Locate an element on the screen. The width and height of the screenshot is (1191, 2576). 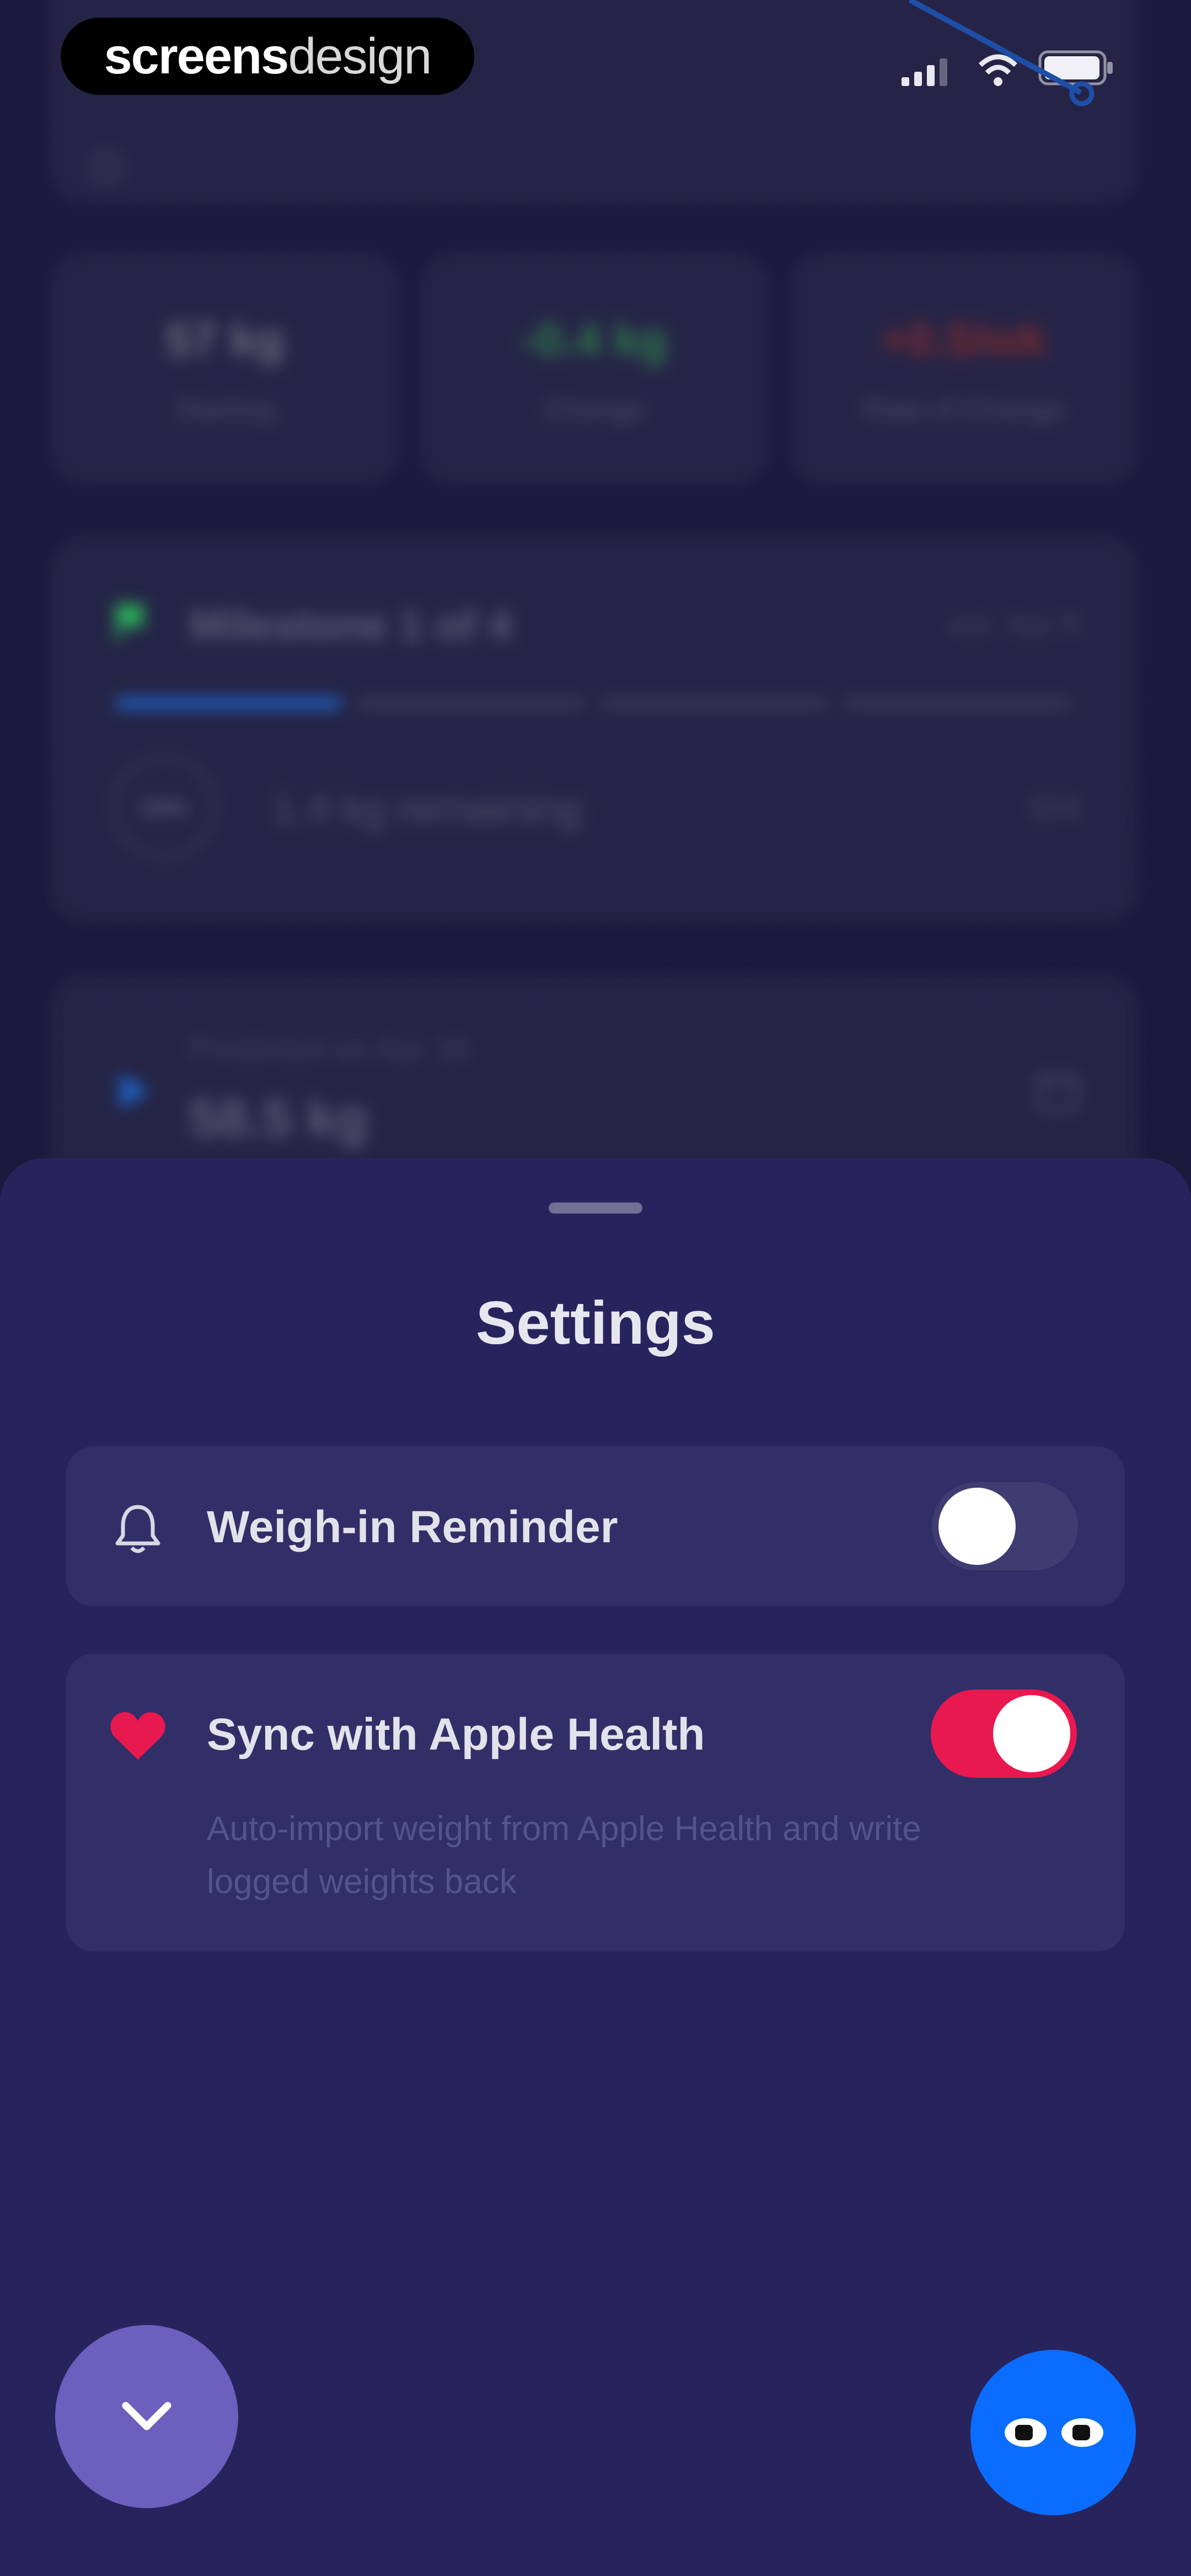
heart-icon is located at coordinates (137, 1736).